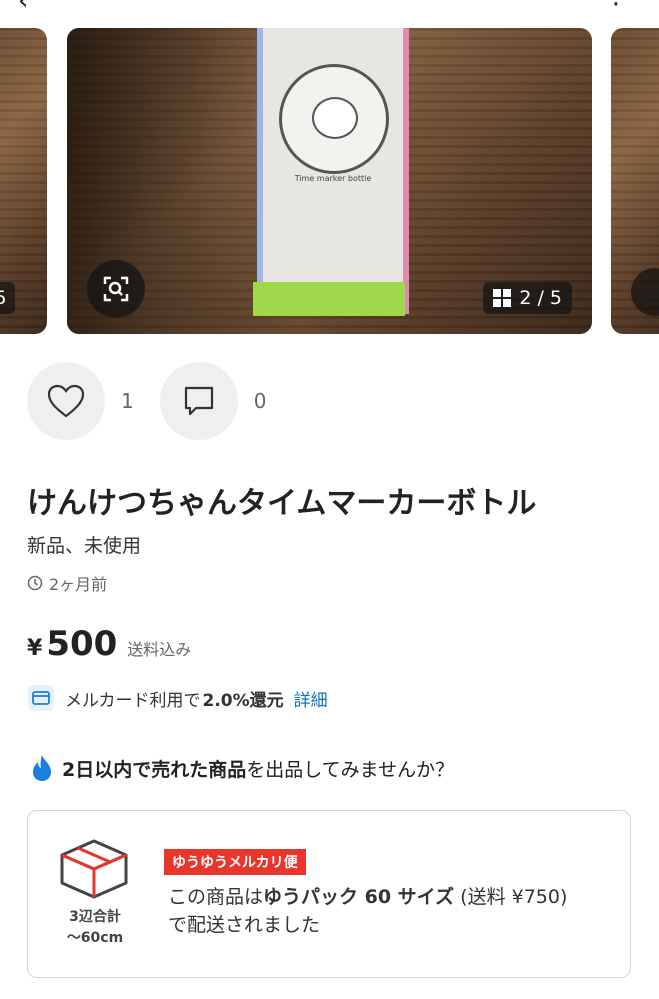 This screenshot has width=659, height=999. What do you see at coordinates (35, 583) in the screenshot?
I see `clock-icon` at bounding box center [35, 583].